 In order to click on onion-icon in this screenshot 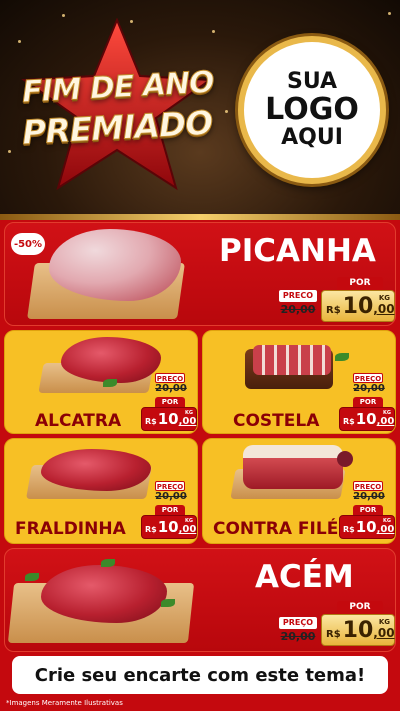, I will do `click(345, 459)`.